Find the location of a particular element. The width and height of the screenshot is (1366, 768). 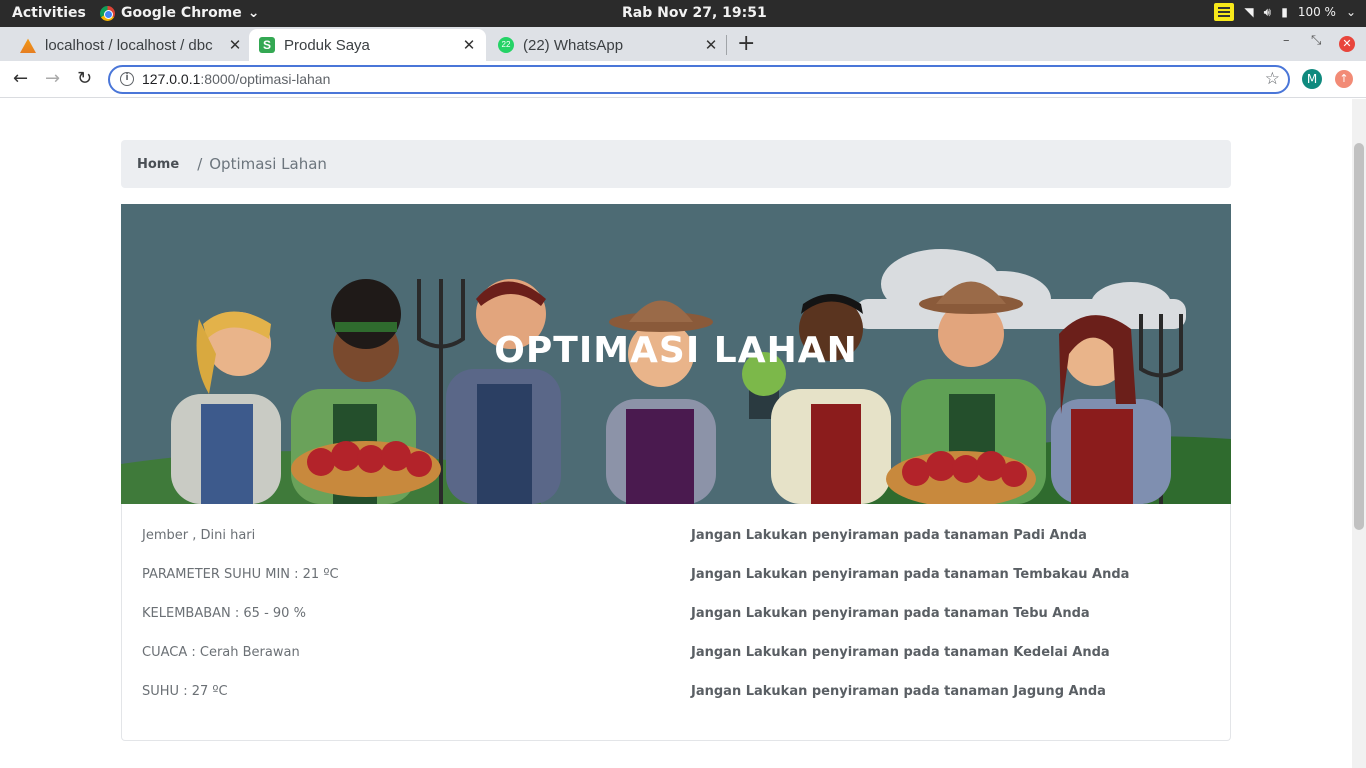

info-icon: i is located at coordinates (127, 79).